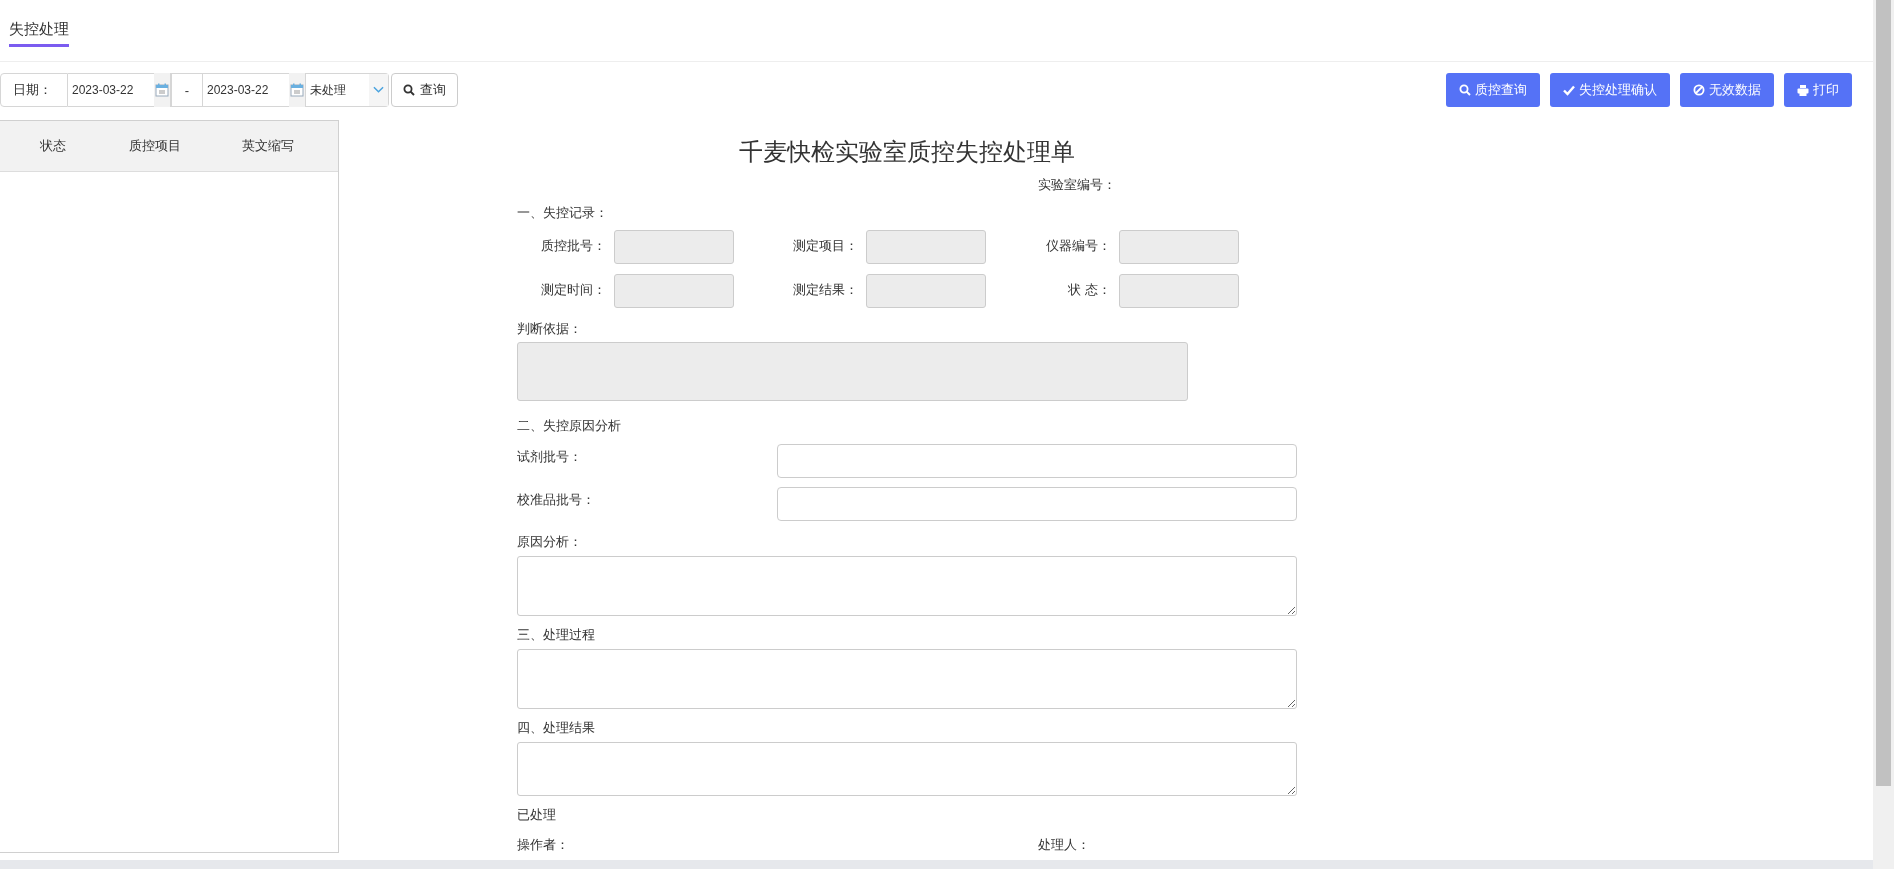  Describe the element at coordinates (1089, 290) in the screenshot. I see `field-label: 状 态：` at that location.